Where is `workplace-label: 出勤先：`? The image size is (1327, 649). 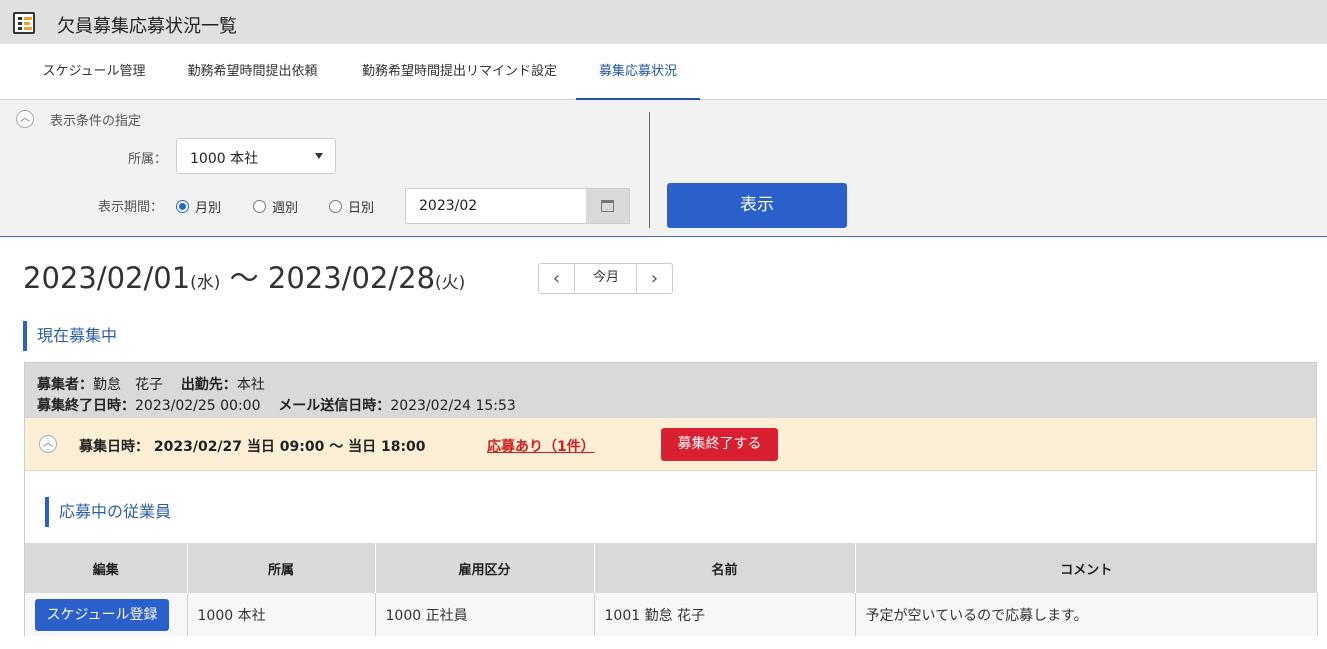 workplace-label: 出勤先： is located at coordinates (208, 385).